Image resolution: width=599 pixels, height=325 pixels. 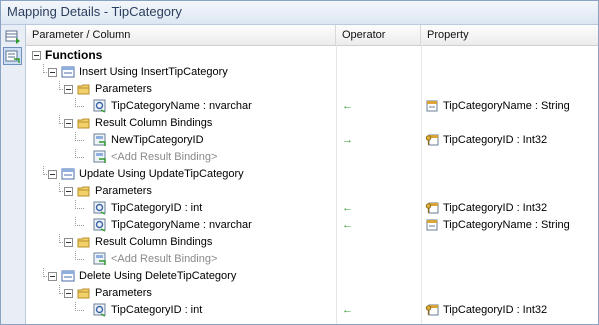 I want to click on tree-row: Update Using UpdateTipCategory, so click(x=312, y=174).